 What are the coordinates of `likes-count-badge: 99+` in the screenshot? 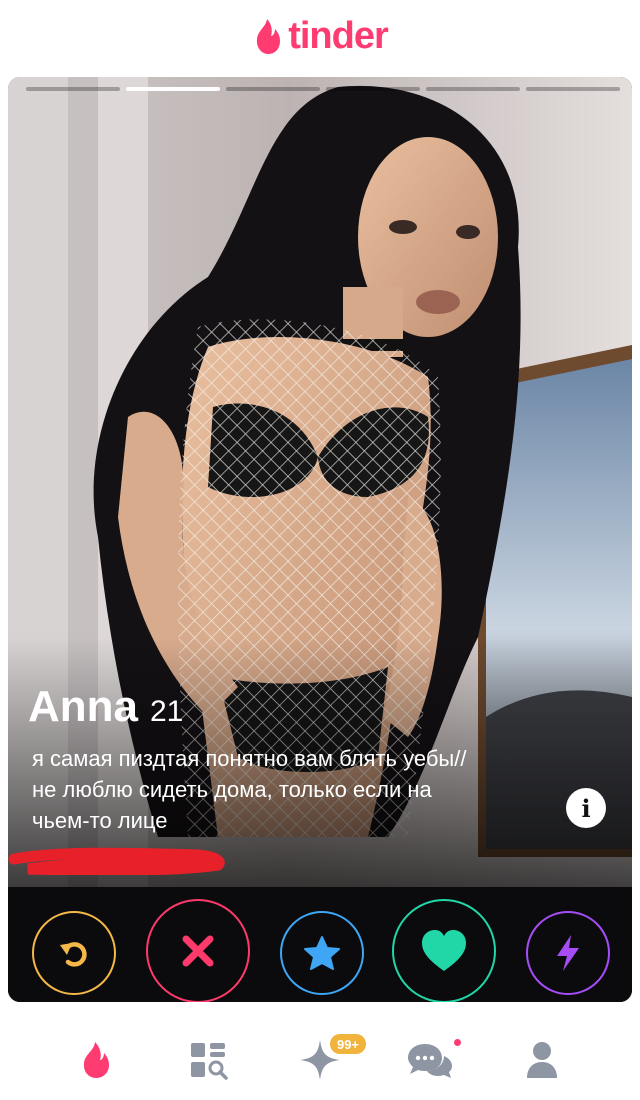 It's located at (348, 1044).